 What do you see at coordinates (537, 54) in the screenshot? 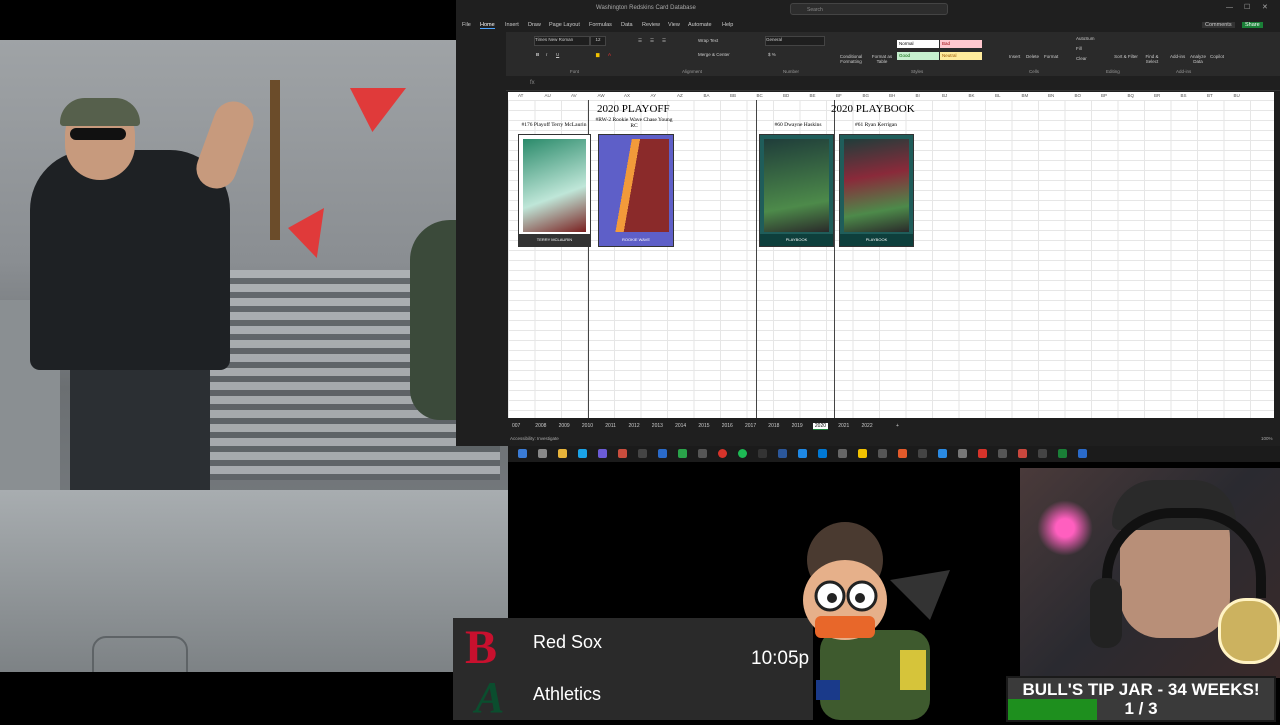
I see `bold-button: B` at bounding box center [537, 54].